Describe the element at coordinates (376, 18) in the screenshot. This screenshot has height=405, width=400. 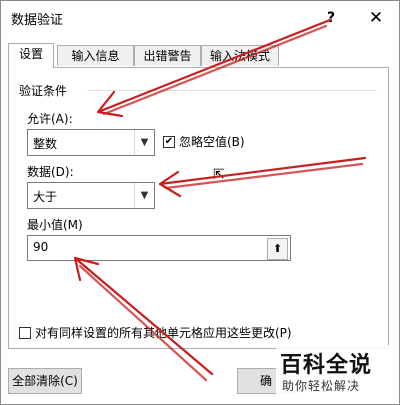
I see `close-button: ✕` at that location.